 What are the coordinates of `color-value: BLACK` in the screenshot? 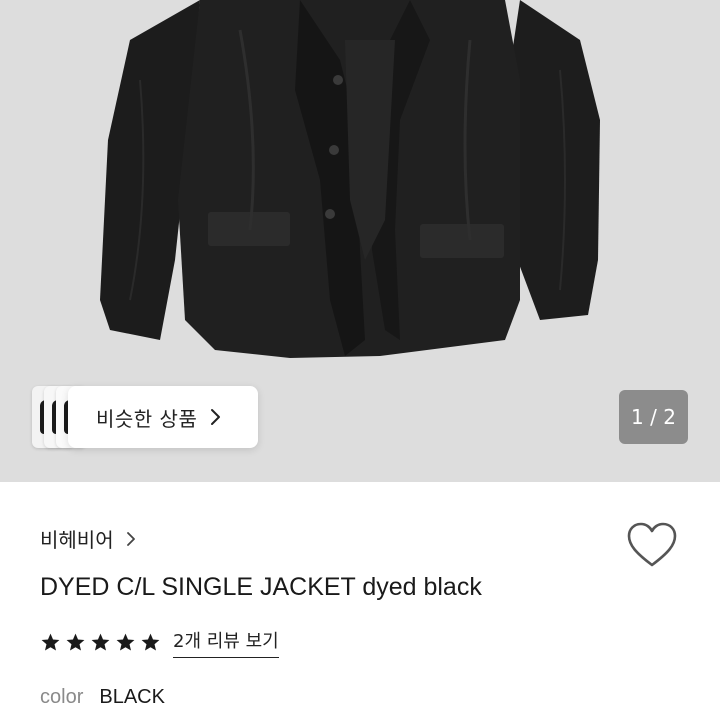 It's located at (132, 697).